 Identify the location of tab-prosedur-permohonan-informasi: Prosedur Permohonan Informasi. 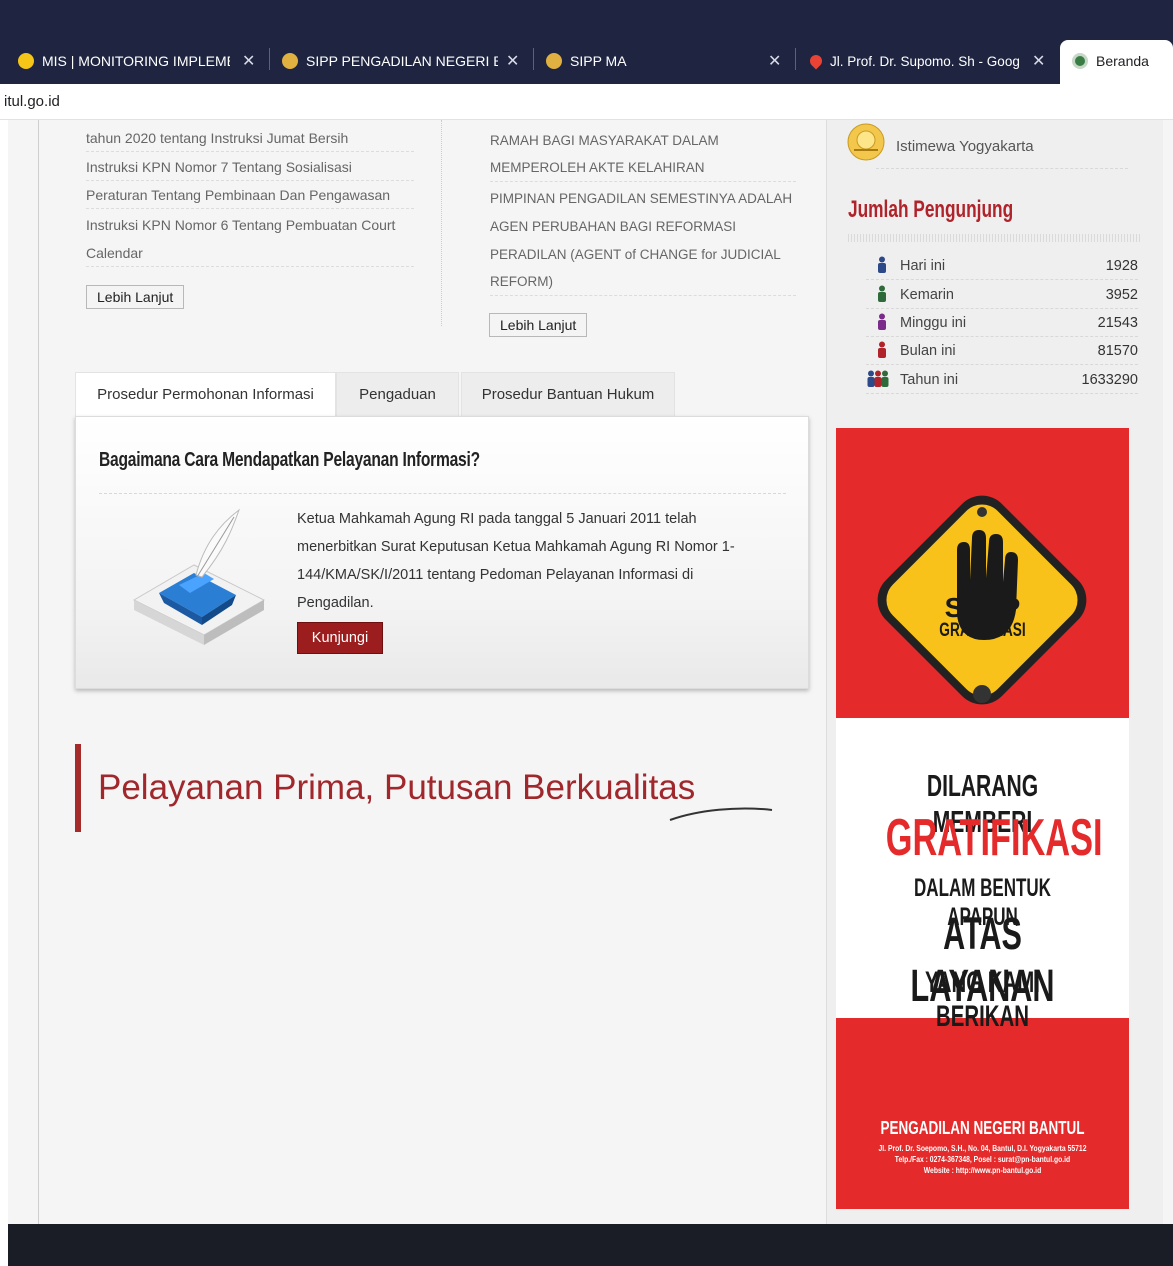
(205, 394).